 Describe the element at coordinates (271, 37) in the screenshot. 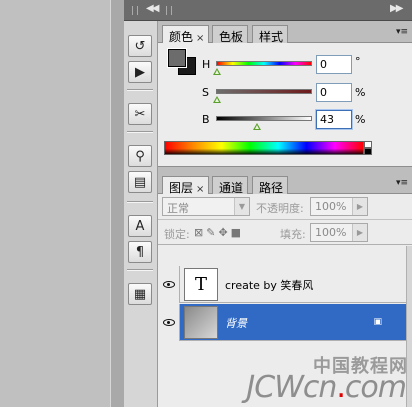

I see `tab-styles-label: 样式` at that location.